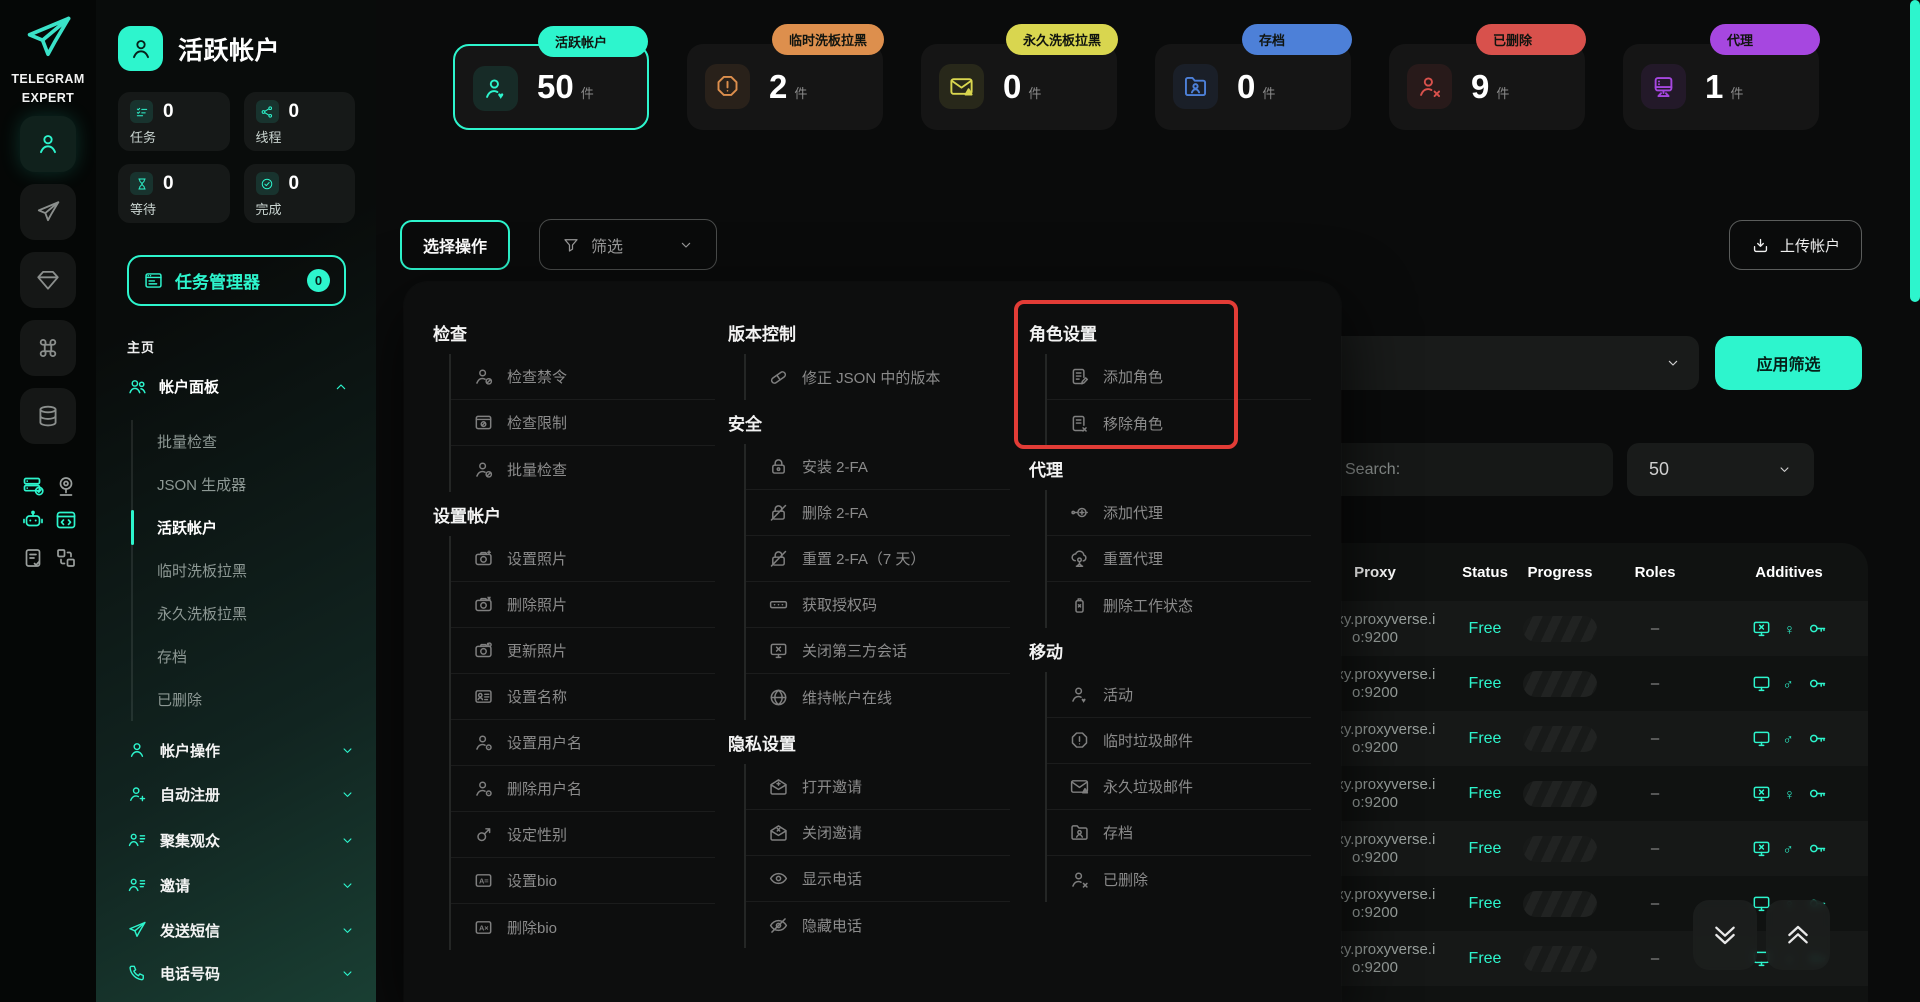 The width and height of the screenshot is (1920, 1002). Describe the element at coordinates (1795, 245) in the screenshot. I see `upload-accounts-button: 上传帐户` at that location.